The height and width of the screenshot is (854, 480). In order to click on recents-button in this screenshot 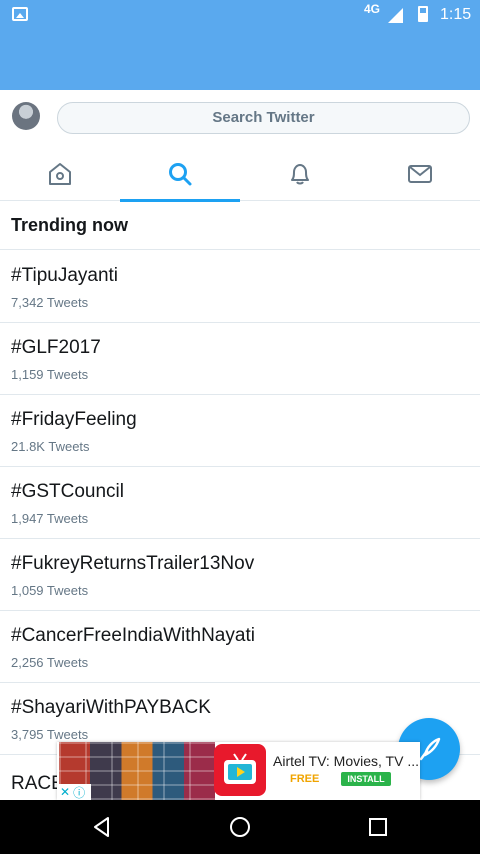, I will do `click(378, 827)`.